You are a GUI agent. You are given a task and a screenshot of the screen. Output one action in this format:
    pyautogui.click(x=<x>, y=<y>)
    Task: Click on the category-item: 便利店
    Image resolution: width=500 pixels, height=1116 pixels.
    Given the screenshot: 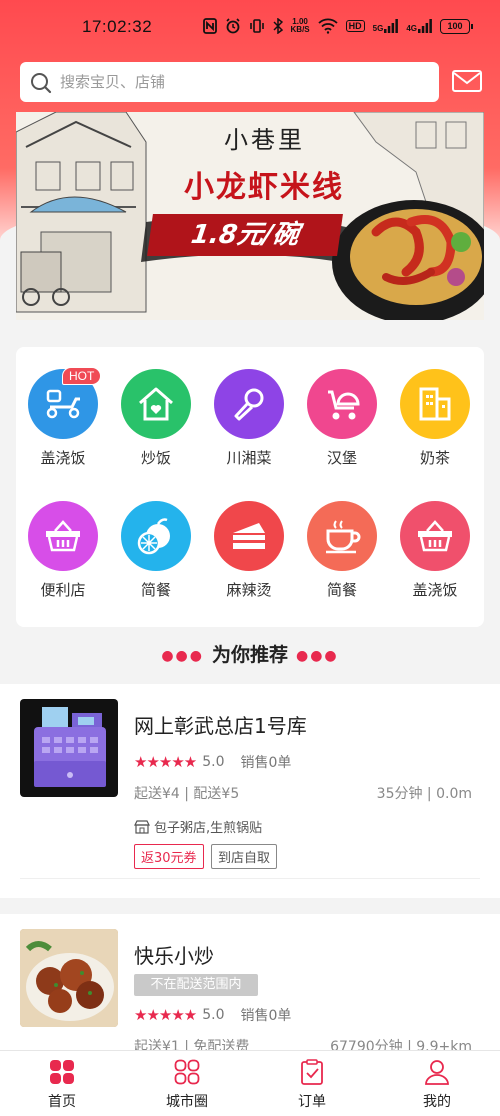 What is the action you would take?
    pyautogui.click(x=63, y=550)
    